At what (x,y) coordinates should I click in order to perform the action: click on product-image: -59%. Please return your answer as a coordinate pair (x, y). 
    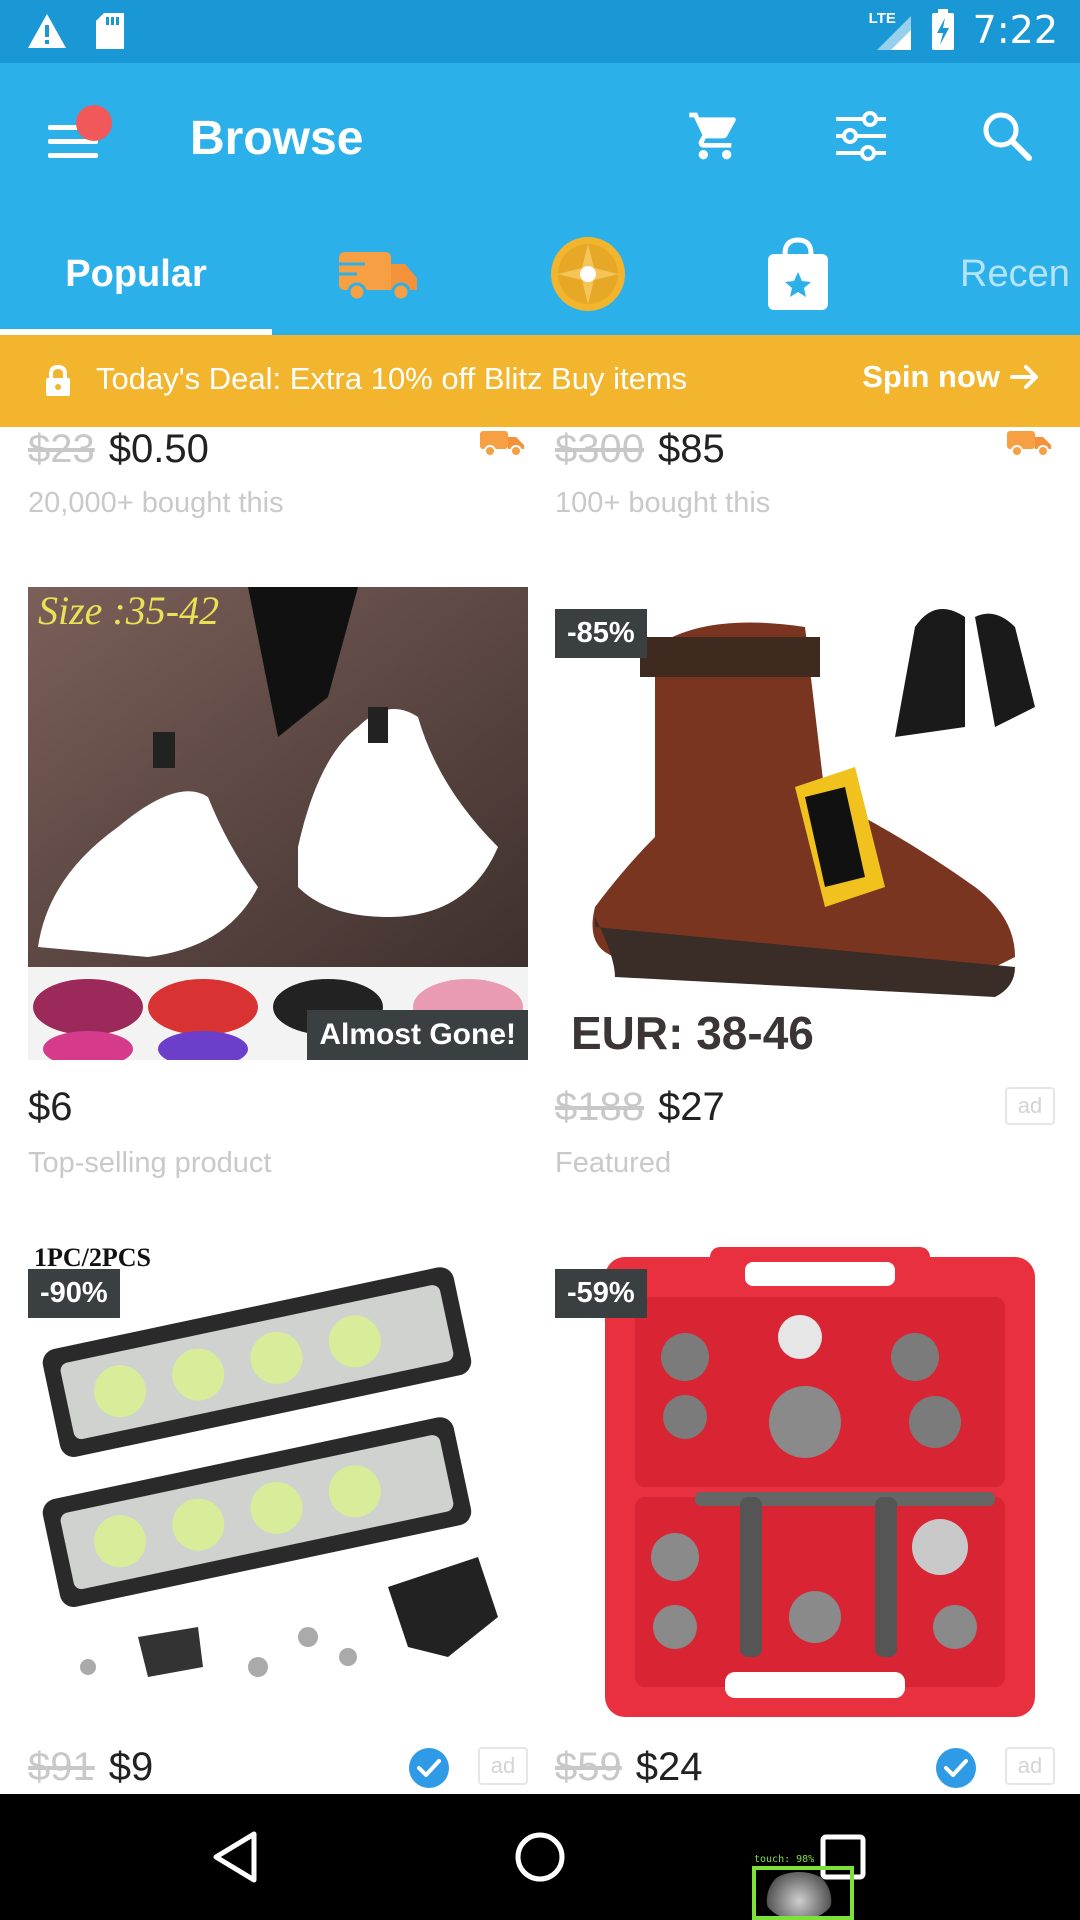
    Looking at the image, I should click on (805, 1483).